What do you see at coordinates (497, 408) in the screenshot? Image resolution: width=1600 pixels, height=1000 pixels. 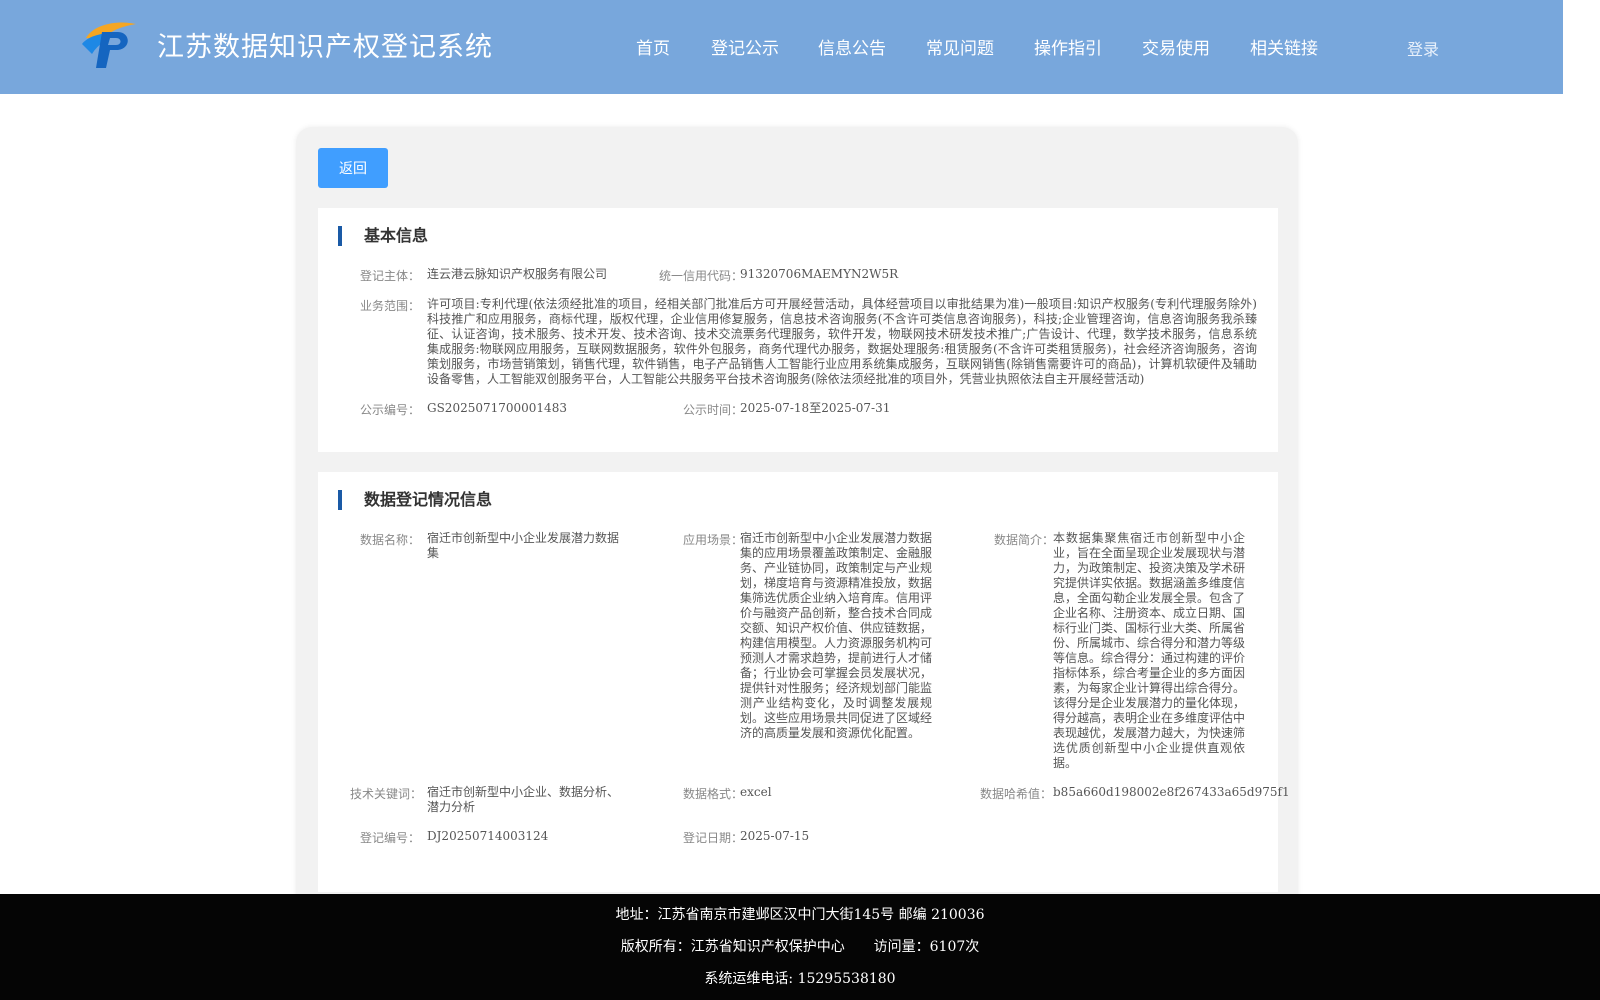 I see `publication-number-value: GS2025071700001483` at bounding box center [497, 408].